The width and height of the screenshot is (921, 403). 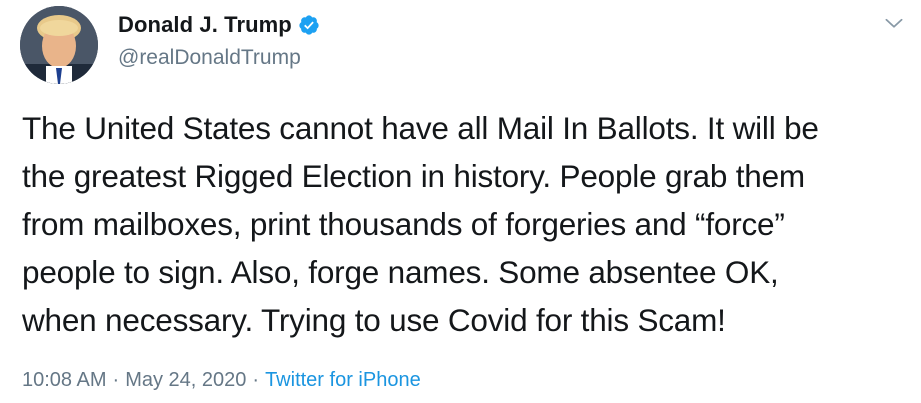 I want to click on name-row: Donald J. Trump, so click(x=219, y=25).